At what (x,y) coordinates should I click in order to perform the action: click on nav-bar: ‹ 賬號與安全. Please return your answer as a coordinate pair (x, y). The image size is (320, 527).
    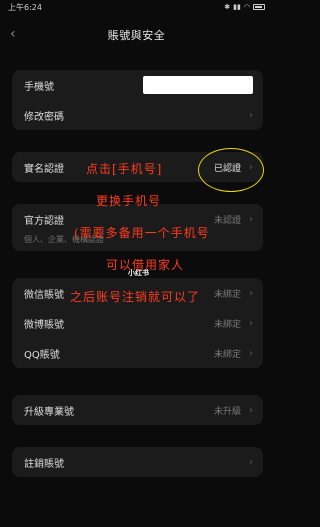
    Looking at the image, I should click on (136, 35).